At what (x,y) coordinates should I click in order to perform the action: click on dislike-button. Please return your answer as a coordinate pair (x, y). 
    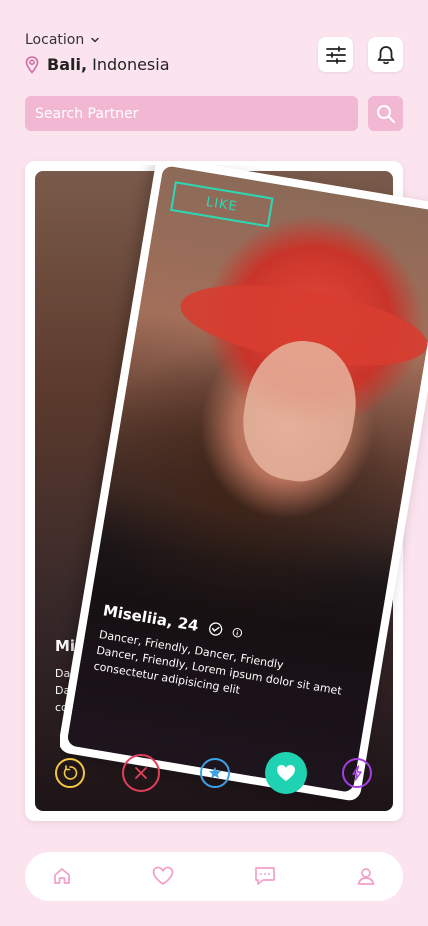
    Looking at the image, I should click on (141, 773).